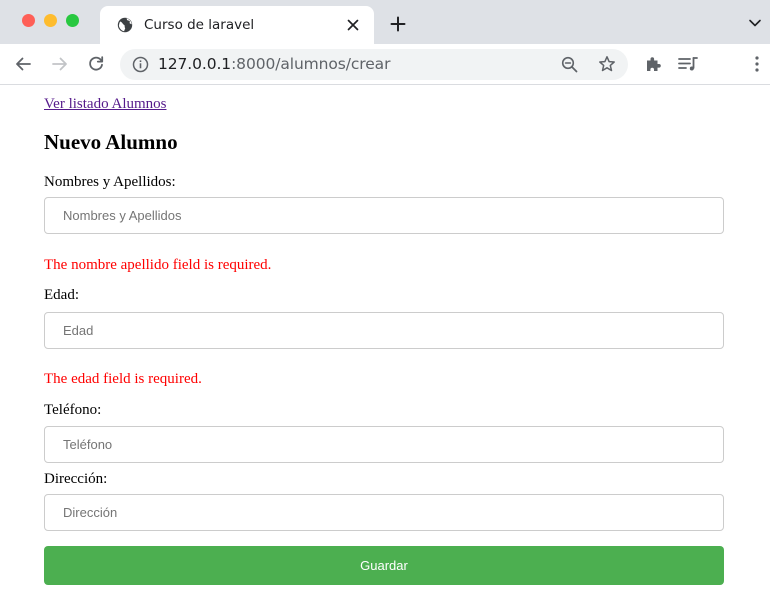 This screenshot has height=601, width=770. I want to click on url-host: 127.0.0.1, so click(195, 64).